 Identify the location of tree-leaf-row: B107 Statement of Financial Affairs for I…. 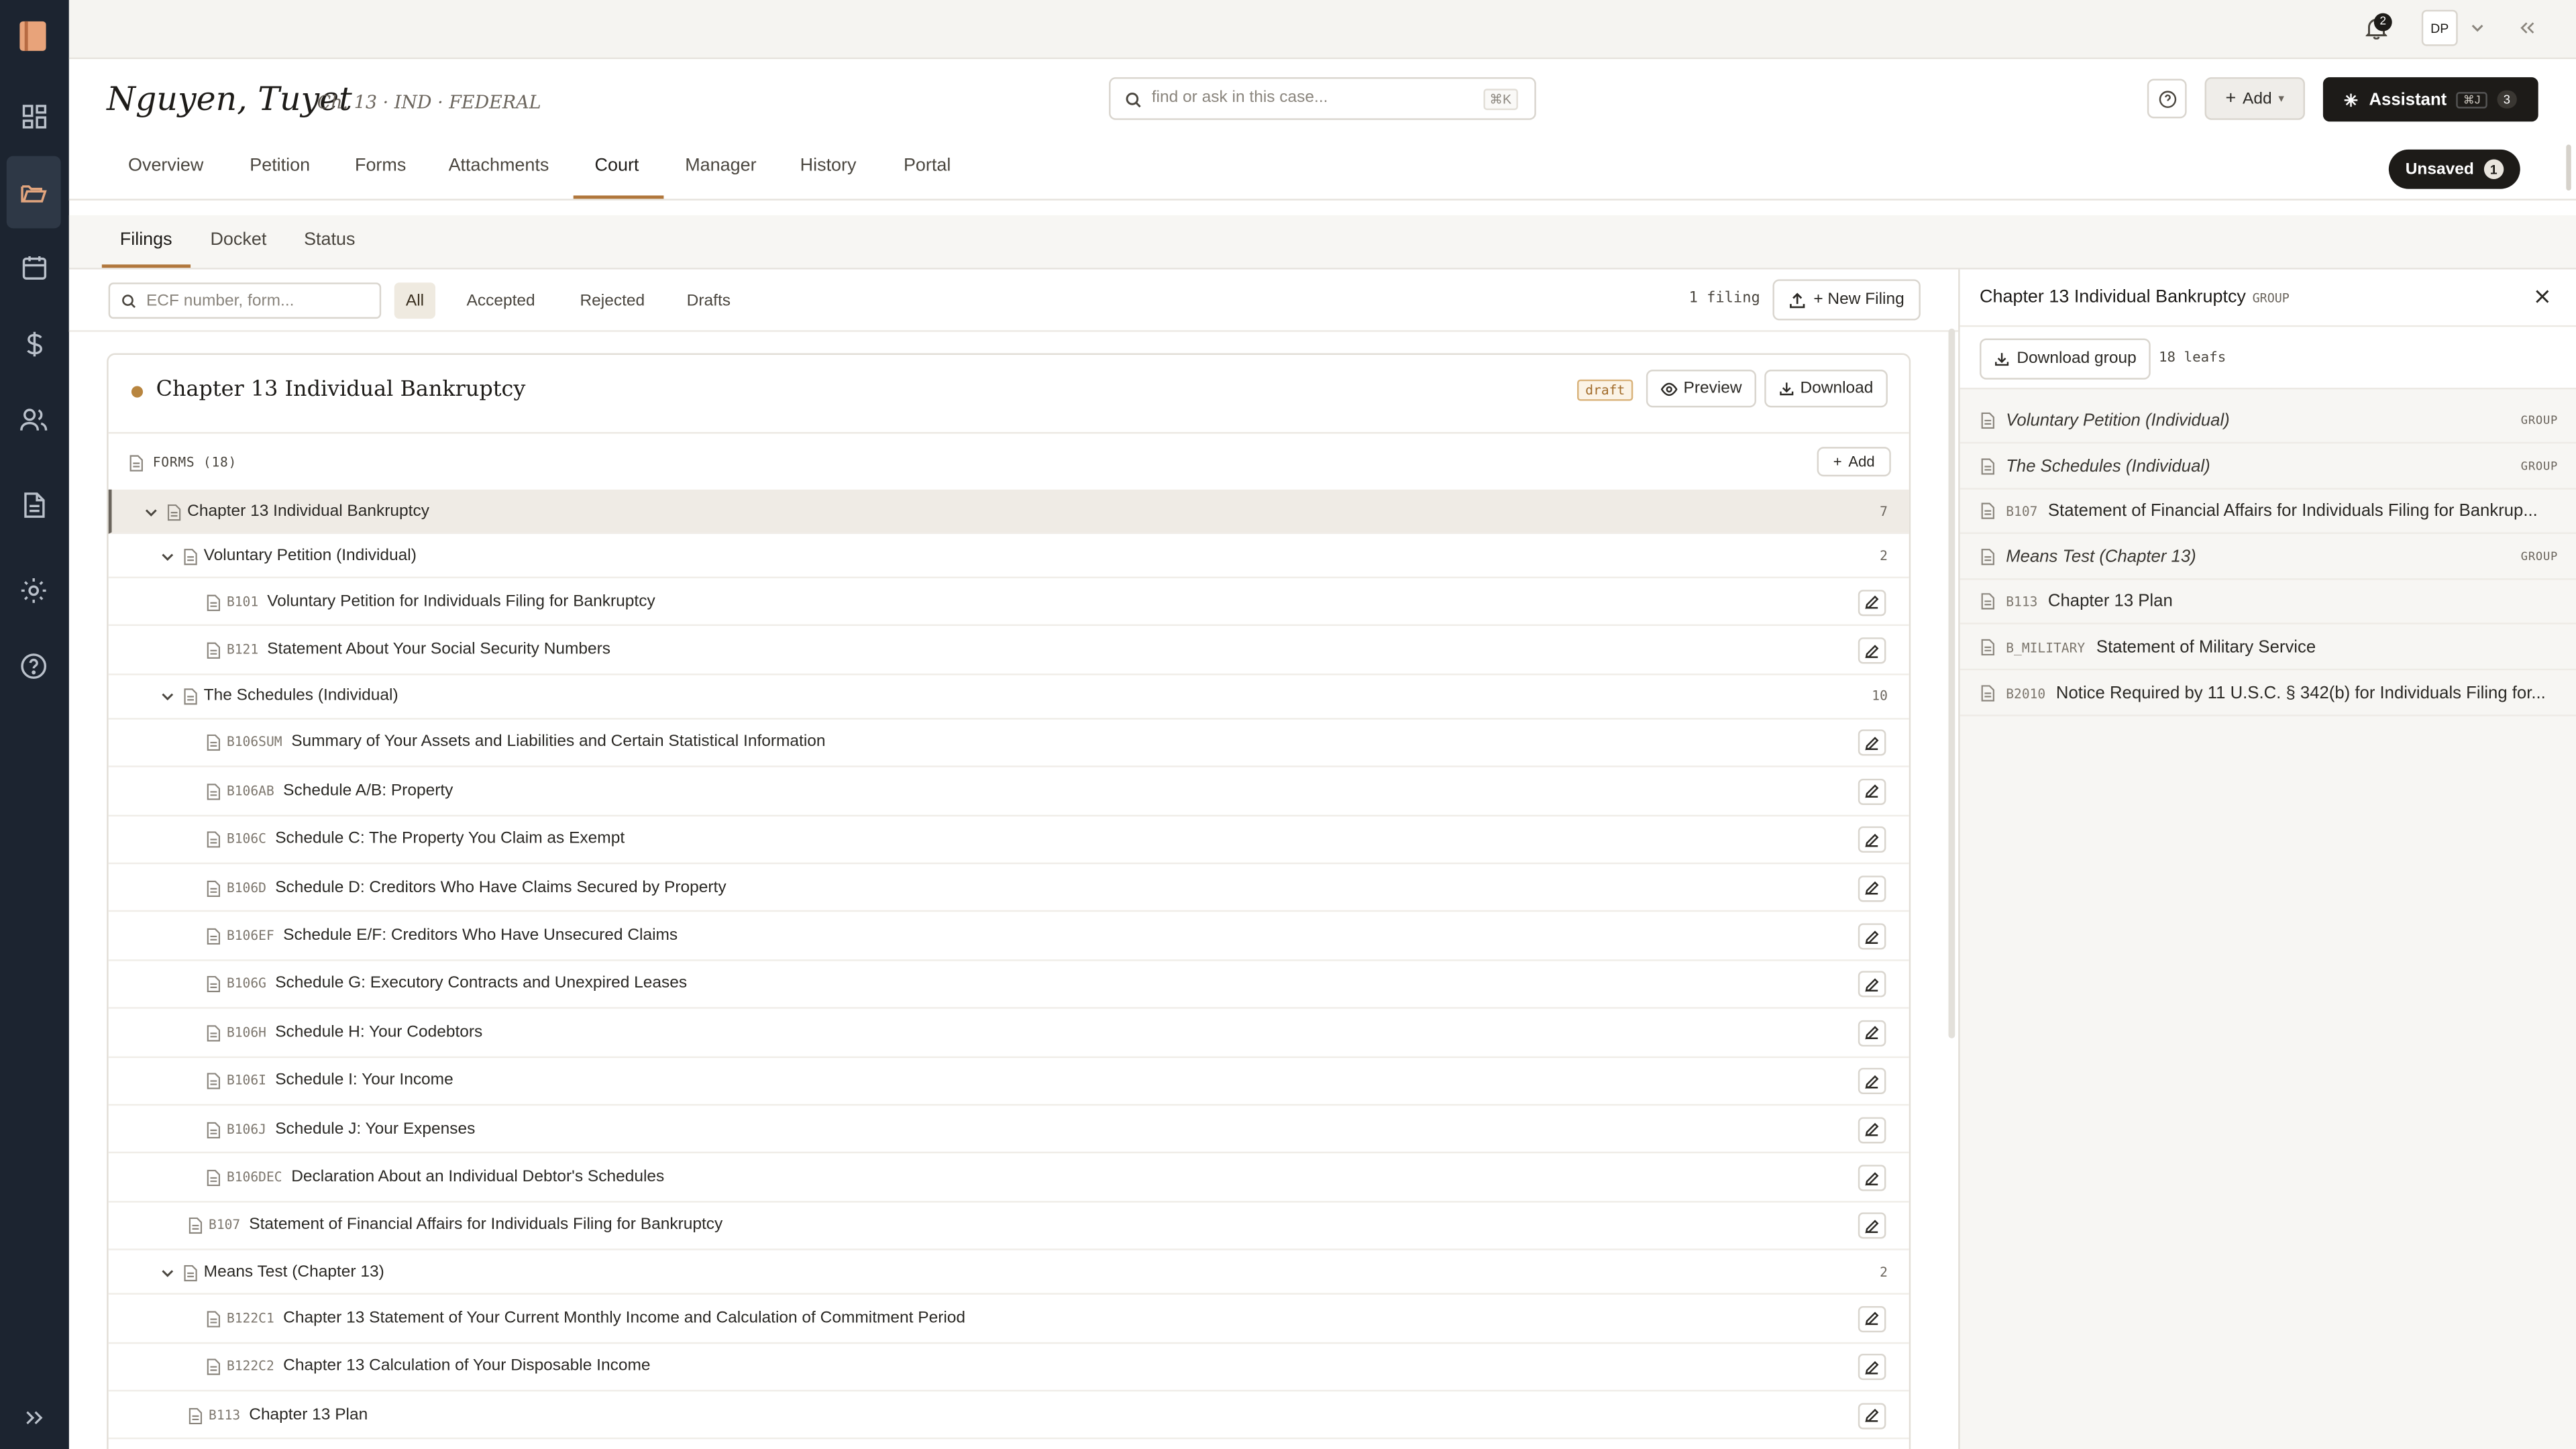
(1008, 1226).